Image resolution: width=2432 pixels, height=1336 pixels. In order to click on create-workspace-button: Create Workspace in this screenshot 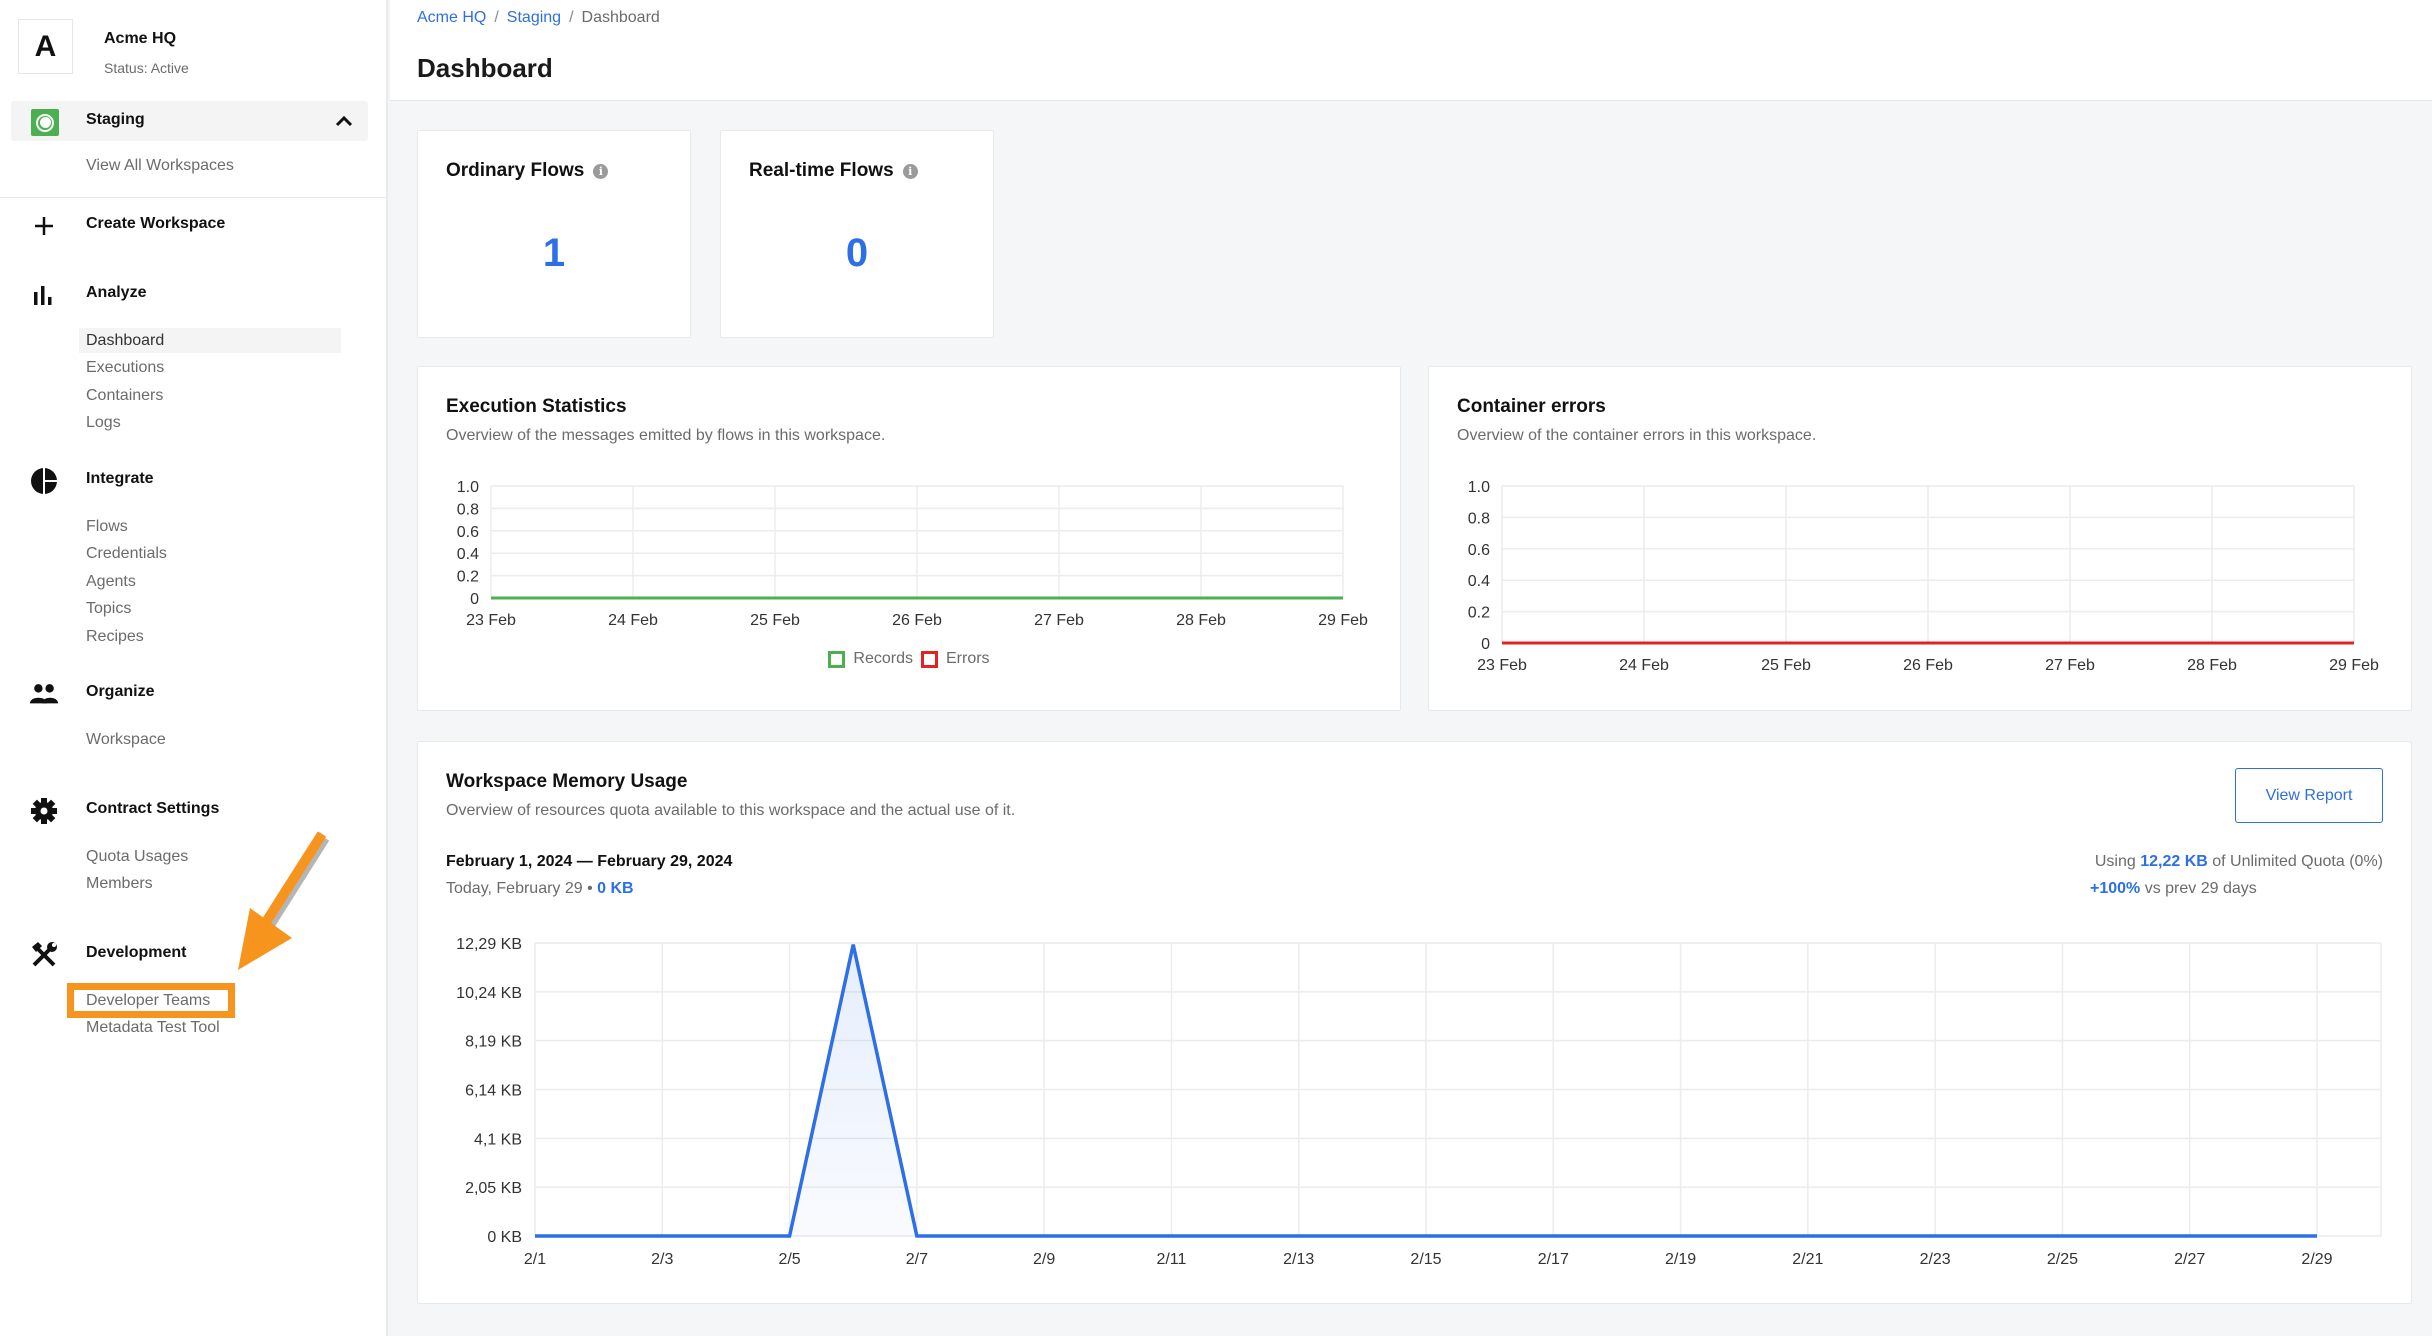, I will do `click(194, 225)`.